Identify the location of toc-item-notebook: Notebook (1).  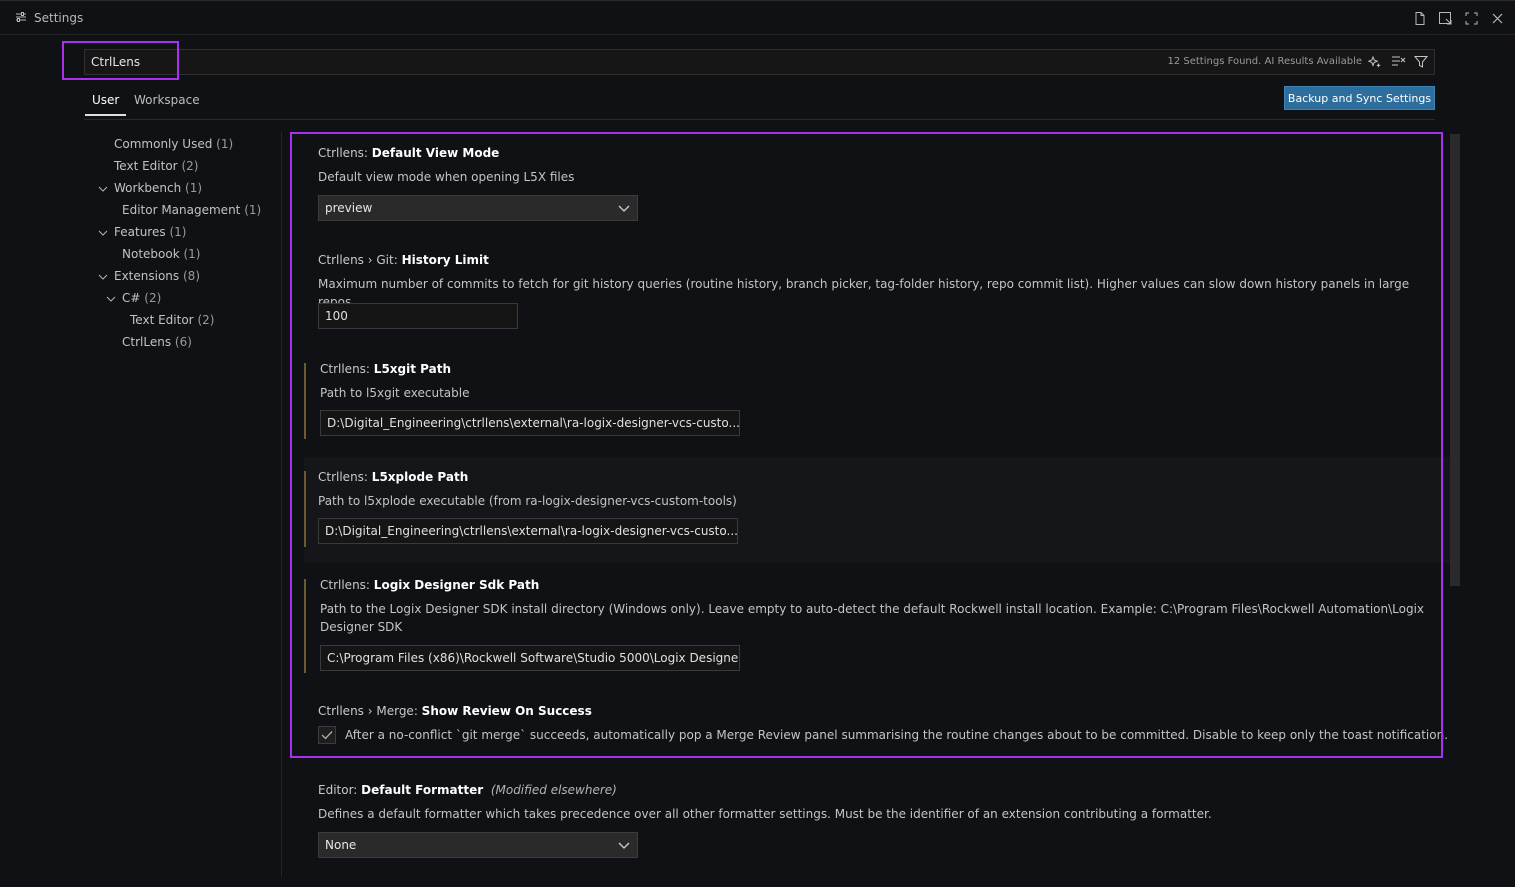
(161, 254).